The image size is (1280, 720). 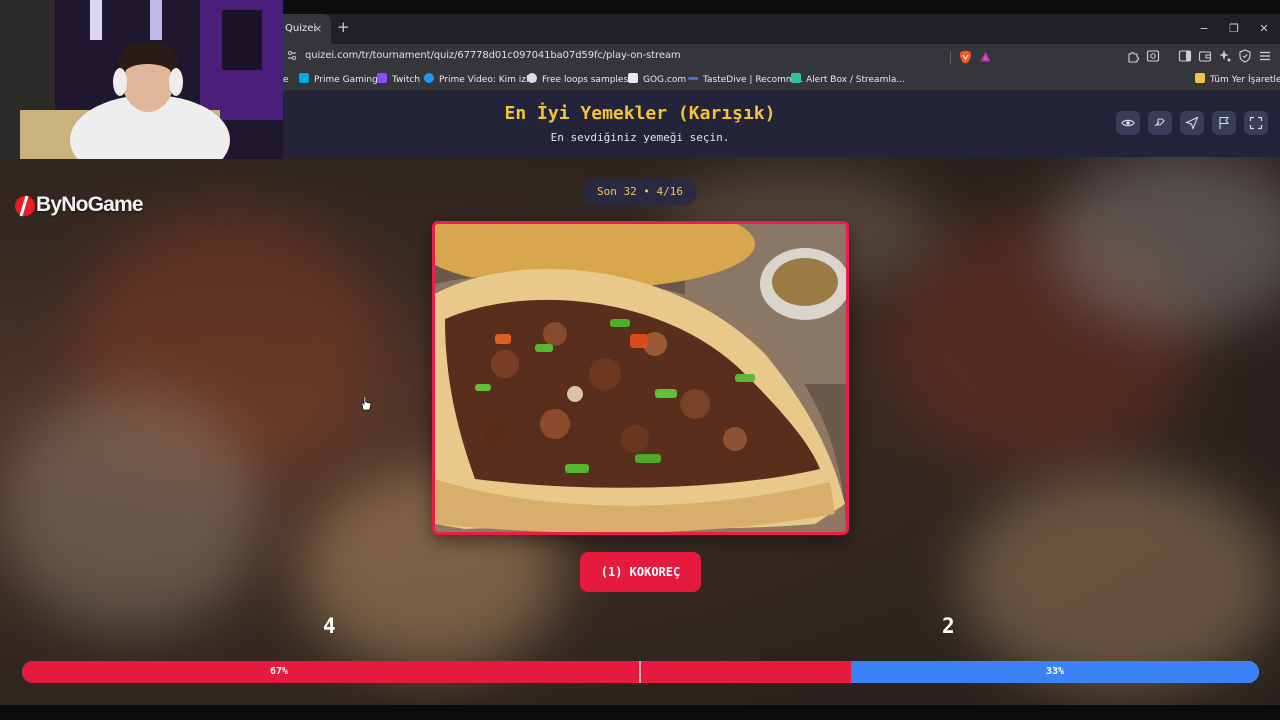 What do you see at coordinates (1245, 80) in the screenshot?
I see `all-bookmarks-label: Tüm Yer İşaretleri` at bounding box center [1245, 80].